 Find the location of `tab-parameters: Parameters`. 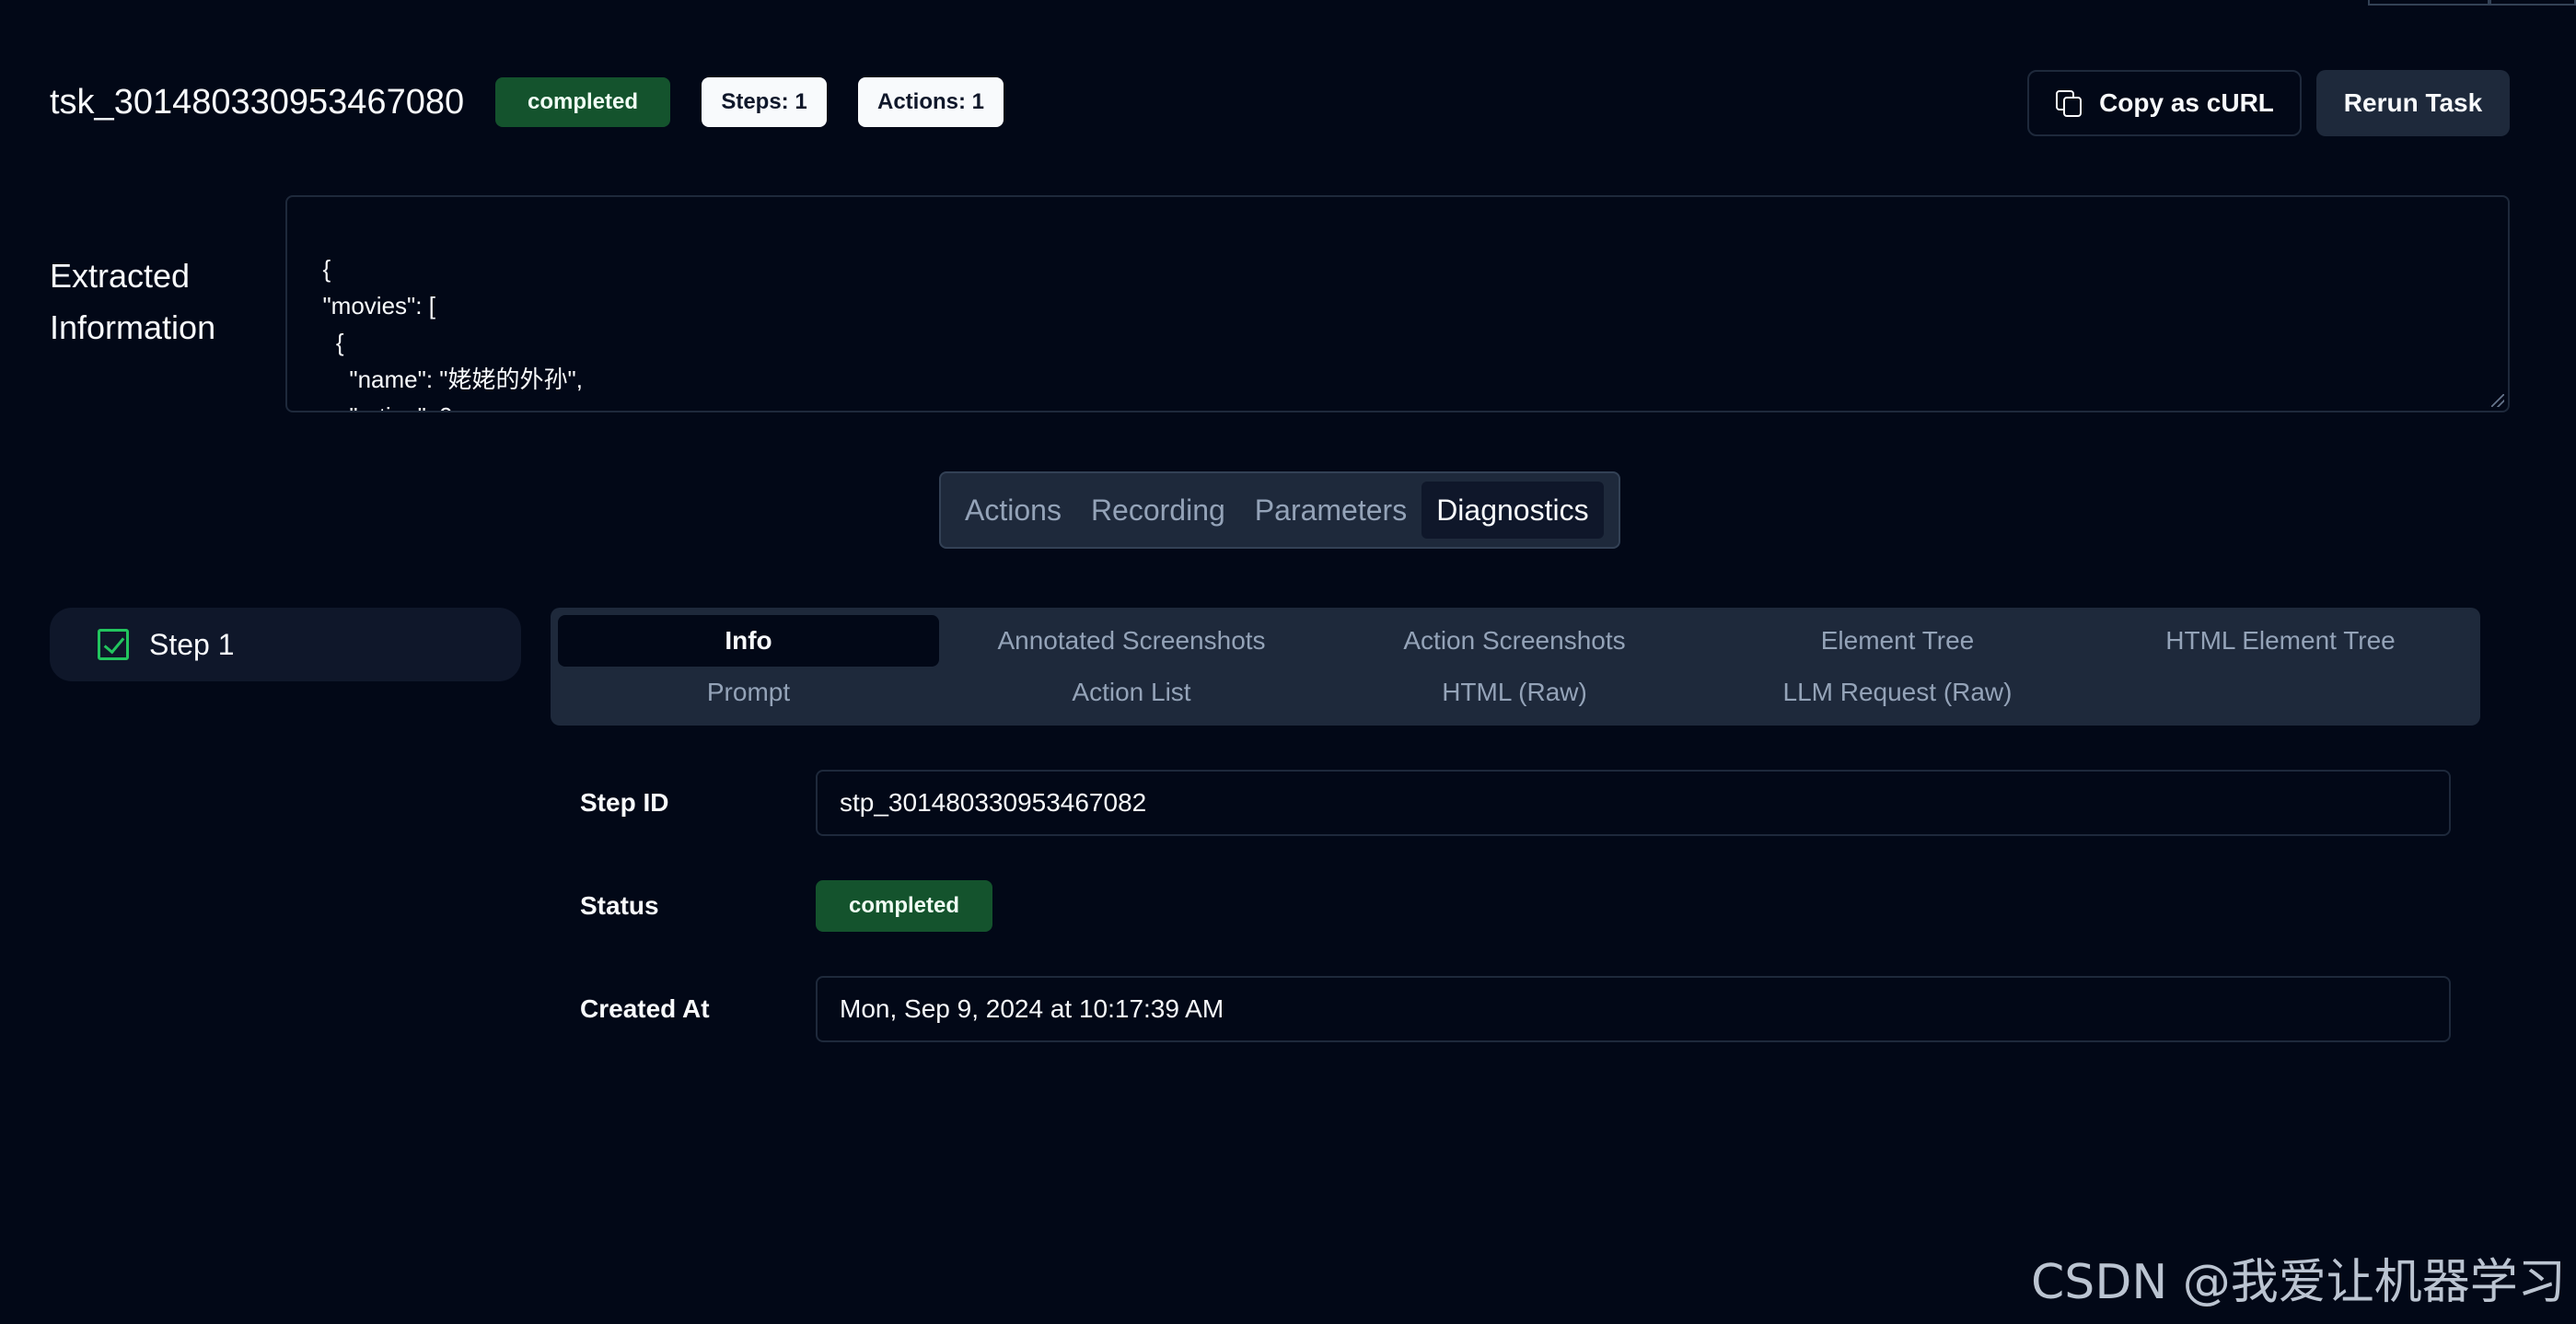

tab-parameters: Parameters is located at coordinates (1330, 510).